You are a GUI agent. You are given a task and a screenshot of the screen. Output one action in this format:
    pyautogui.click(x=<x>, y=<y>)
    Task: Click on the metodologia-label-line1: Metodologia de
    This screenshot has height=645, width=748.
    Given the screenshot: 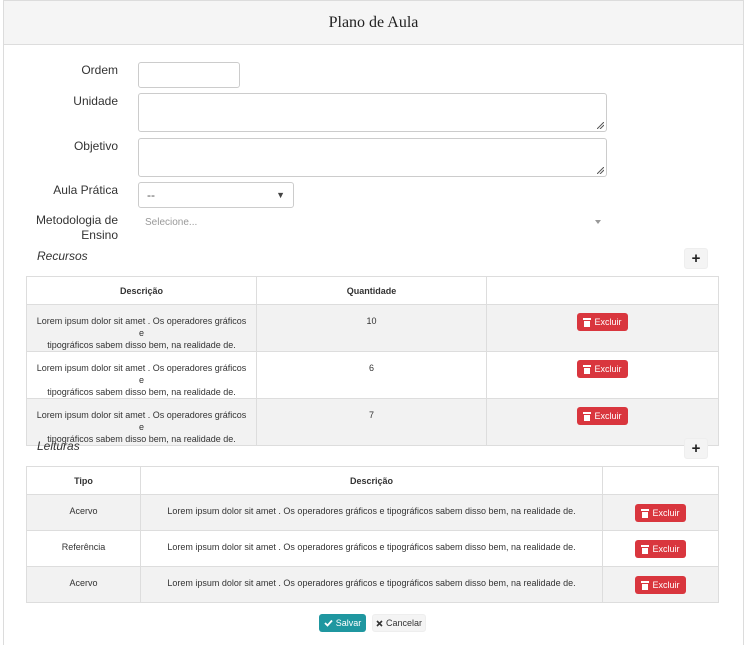 What is the action you would take?
    pyautogui.click(x=76, y=220)
    